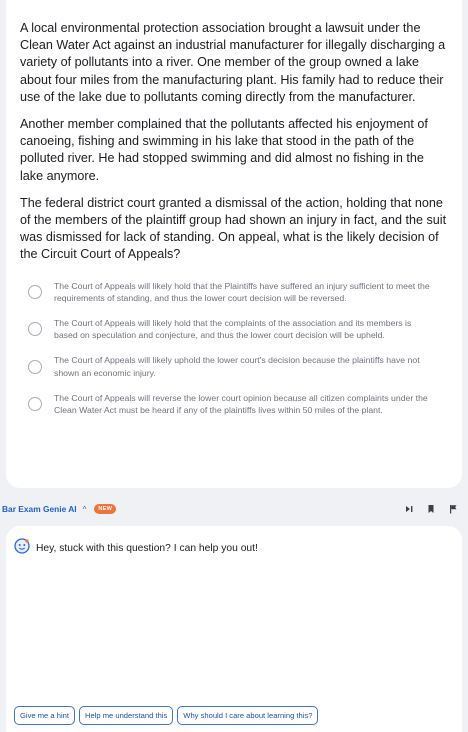 This screenshot has width=468, height=732. I want to click on bot-face-icon, so click(22, 548).